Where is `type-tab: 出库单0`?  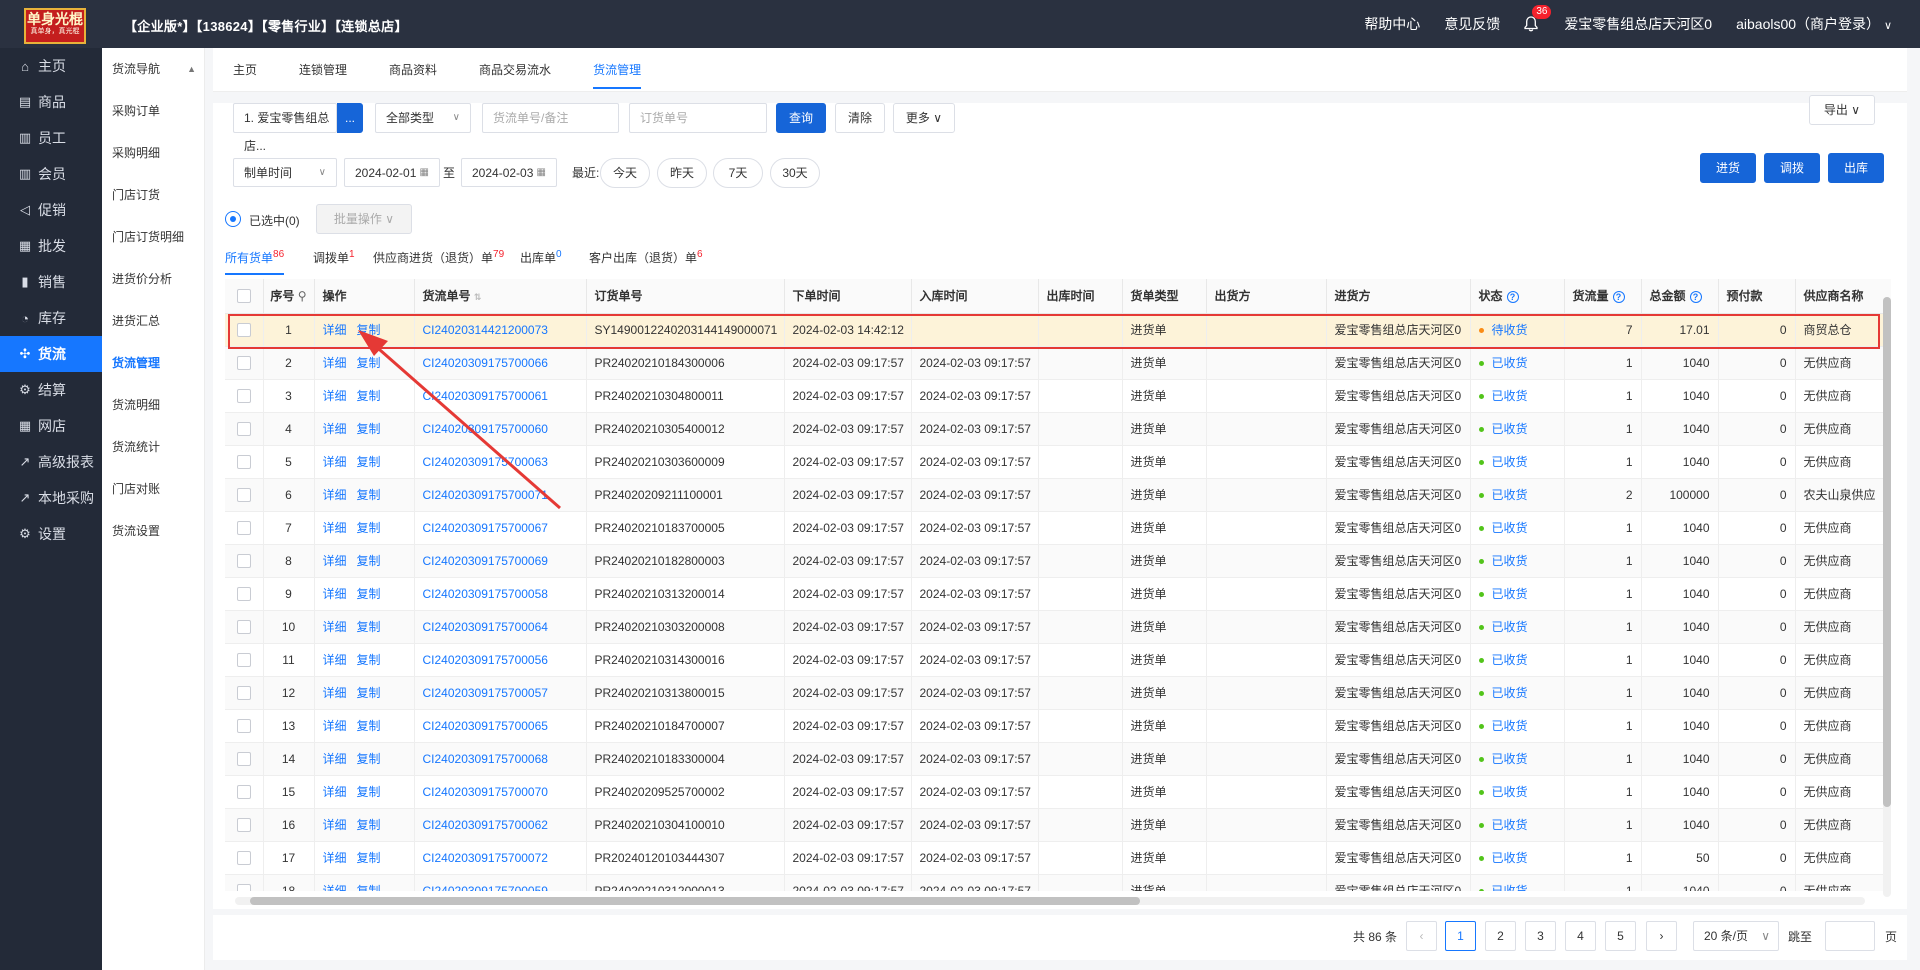
type-tab: 出库单0 is located at coordinates (541, 257).